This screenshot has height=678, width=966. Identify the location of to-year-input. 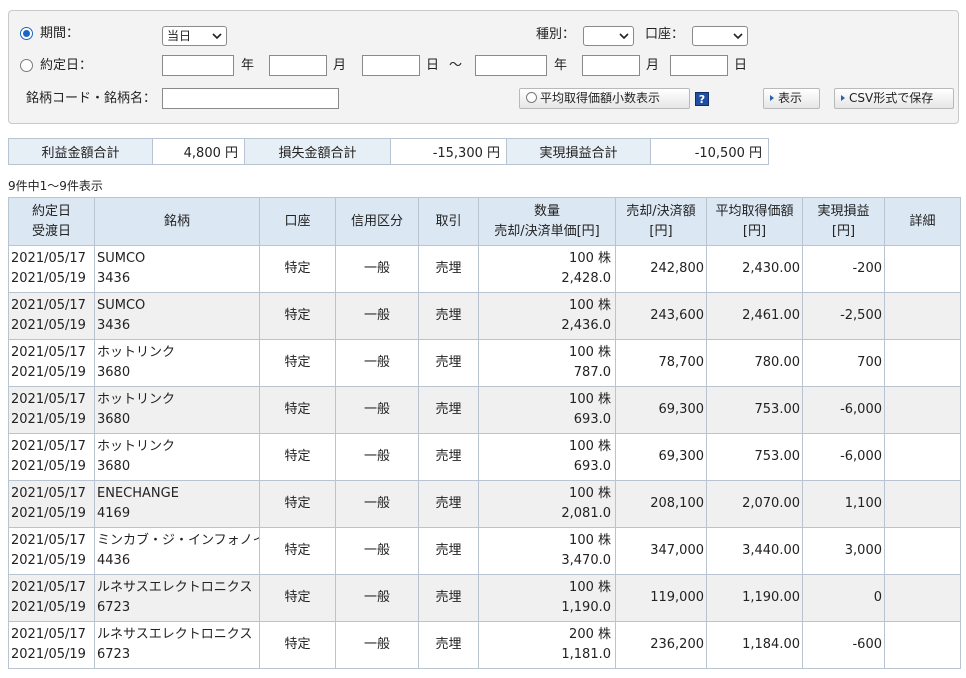
(511, 65).